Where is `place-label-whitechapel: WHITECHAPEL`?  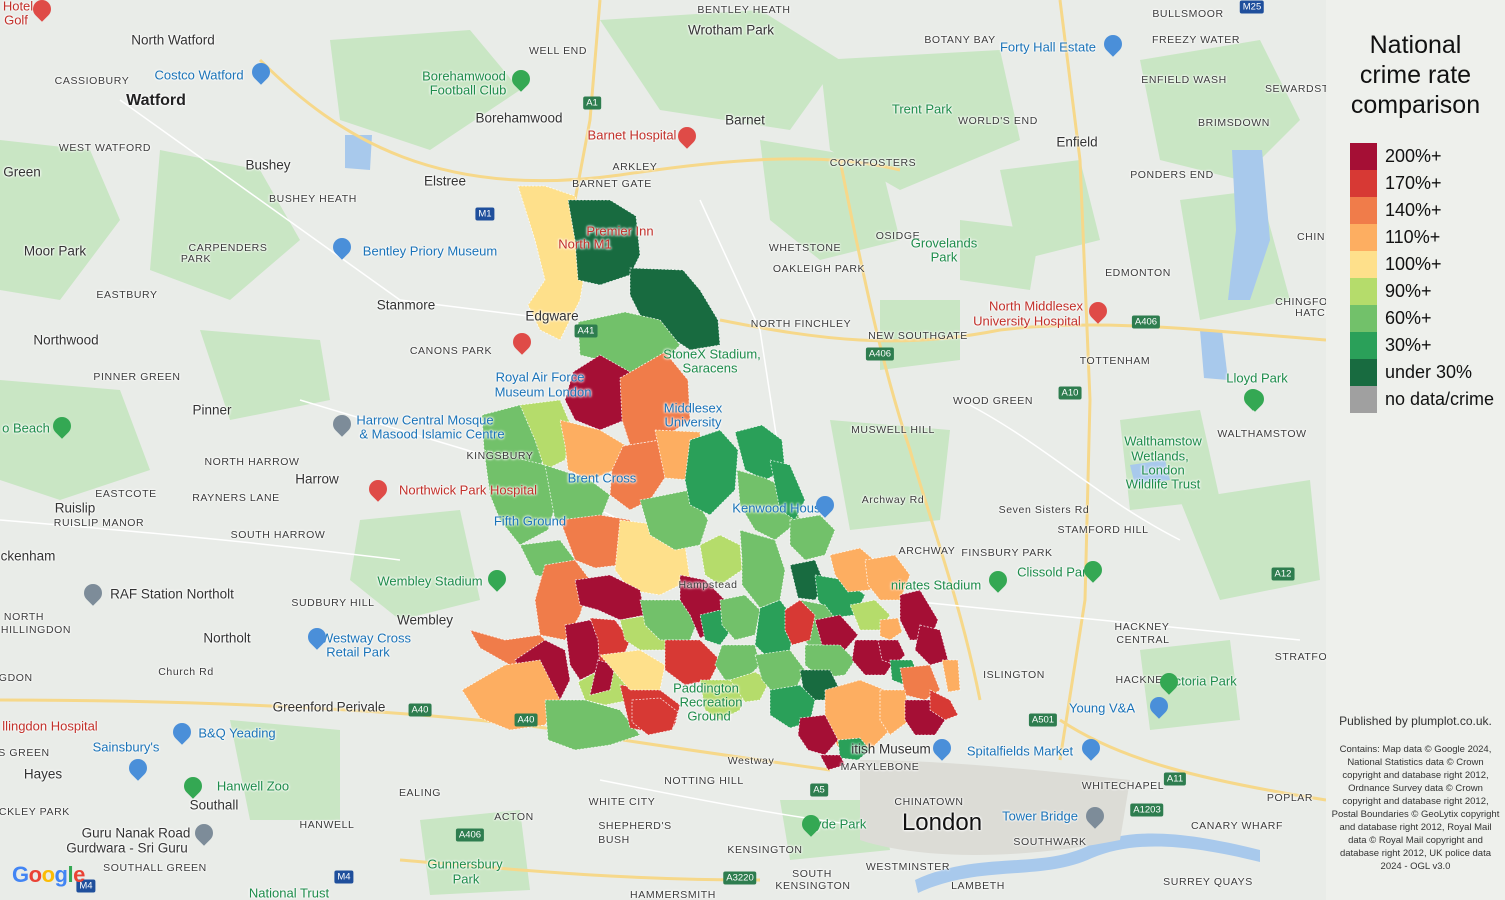 place-label-whitechapel: WHITECHAPEL is located at coordinates (1123, 786).